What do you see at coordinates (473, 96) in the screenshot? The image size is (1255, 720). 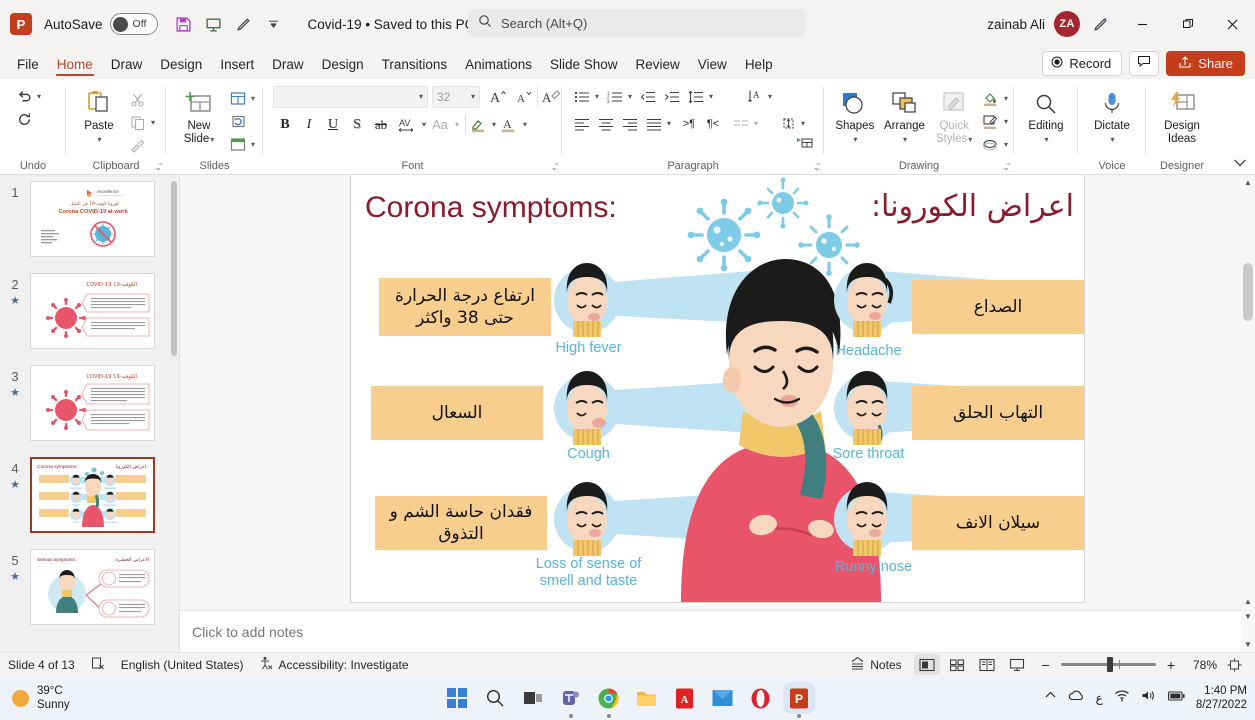 I see `font-size-dropdown-icon: ▾` at bounding box center [473, 96].